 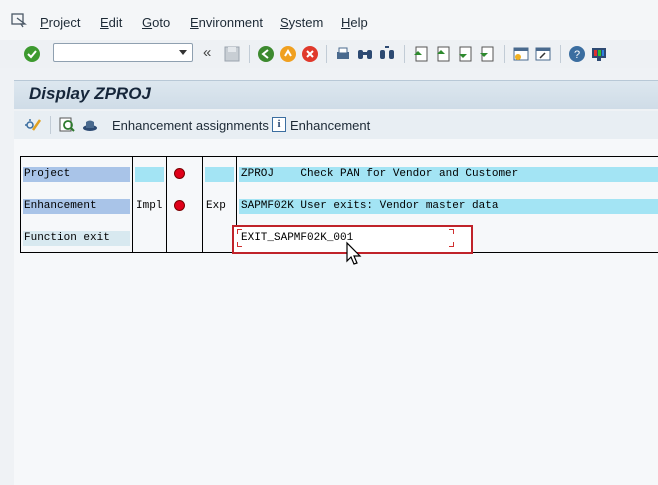 What do you see at coordinates (123, 52) in the screenshot?
I see `command-field` at bounding box center [123, 52].